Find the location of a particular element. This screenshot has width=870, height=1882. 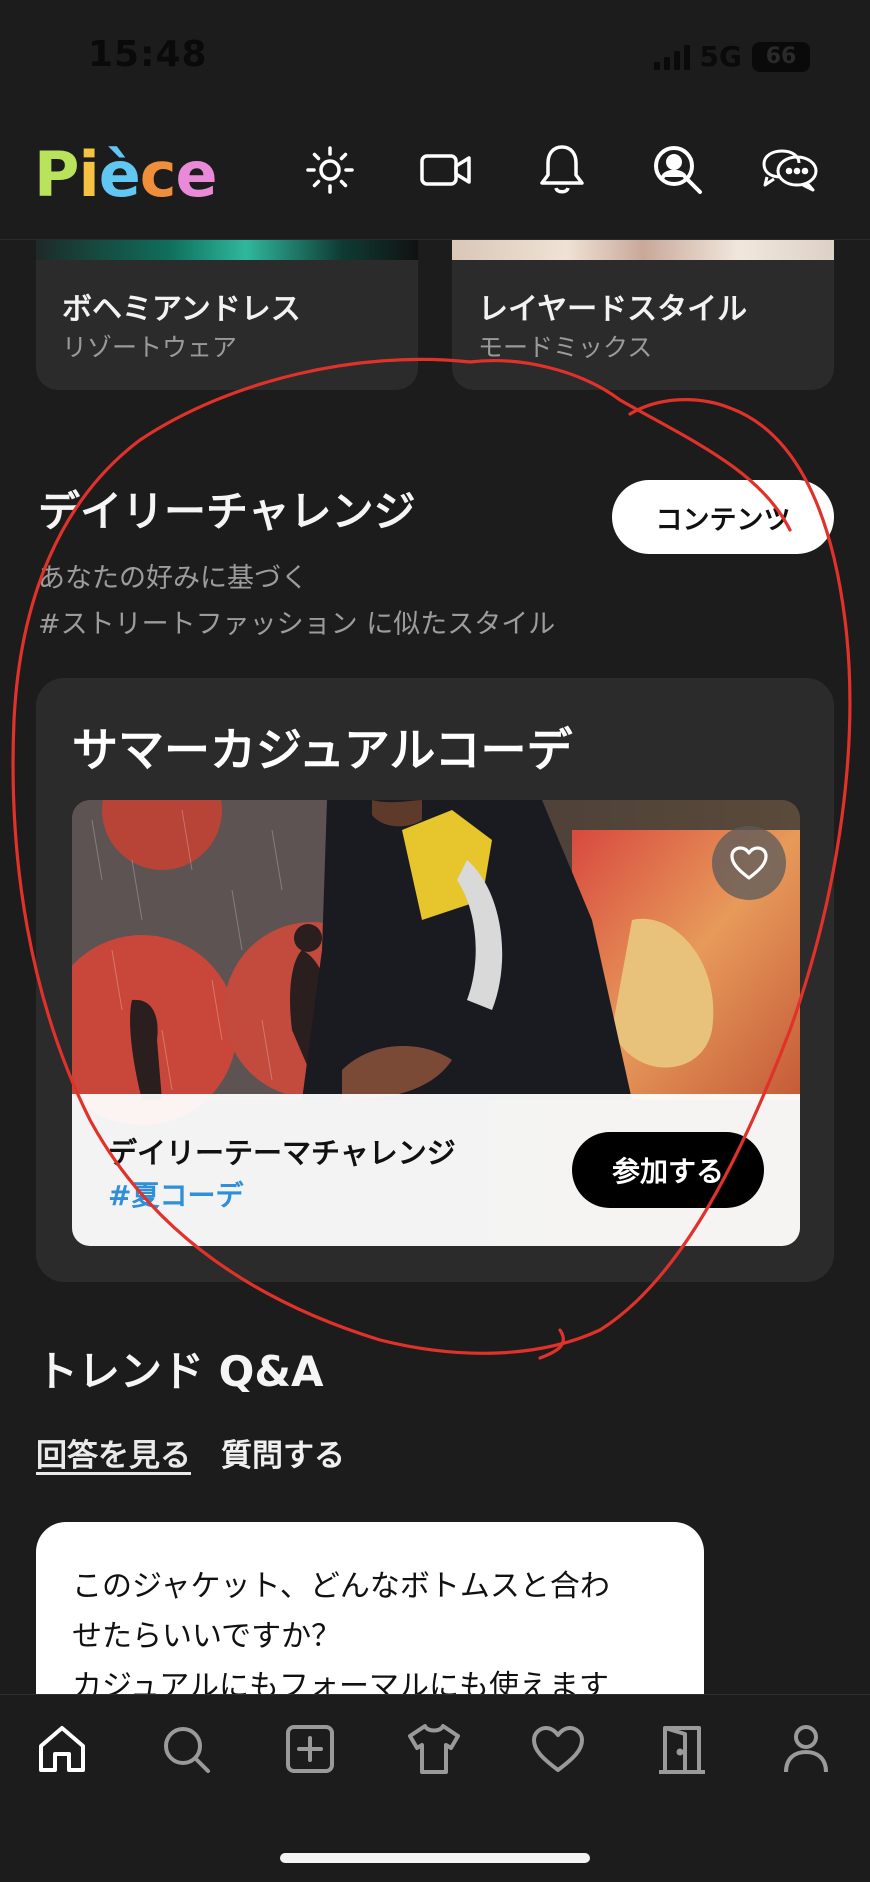

qa-tabs: 回答を見る 質問する is located at coordinates (190, 1452).